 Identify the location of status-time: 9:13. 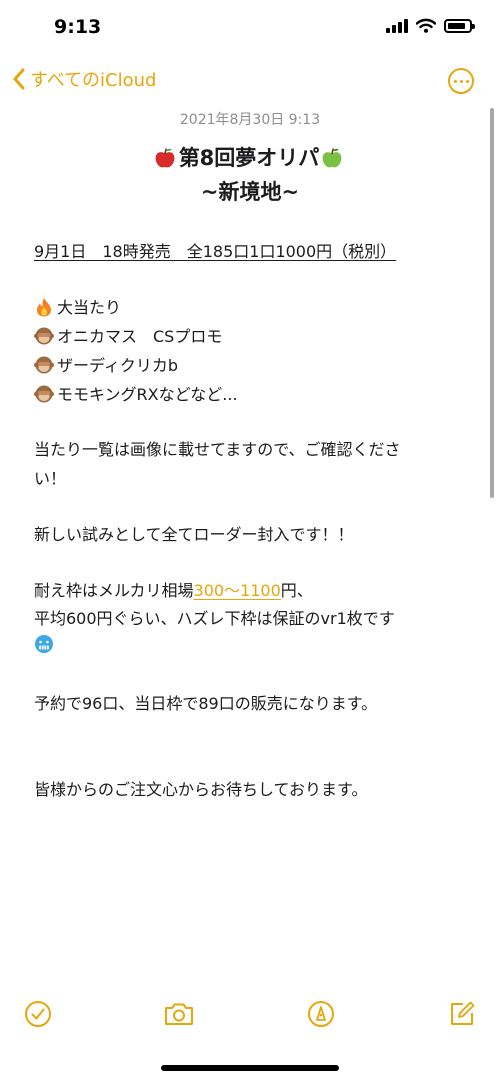
(78, 27).